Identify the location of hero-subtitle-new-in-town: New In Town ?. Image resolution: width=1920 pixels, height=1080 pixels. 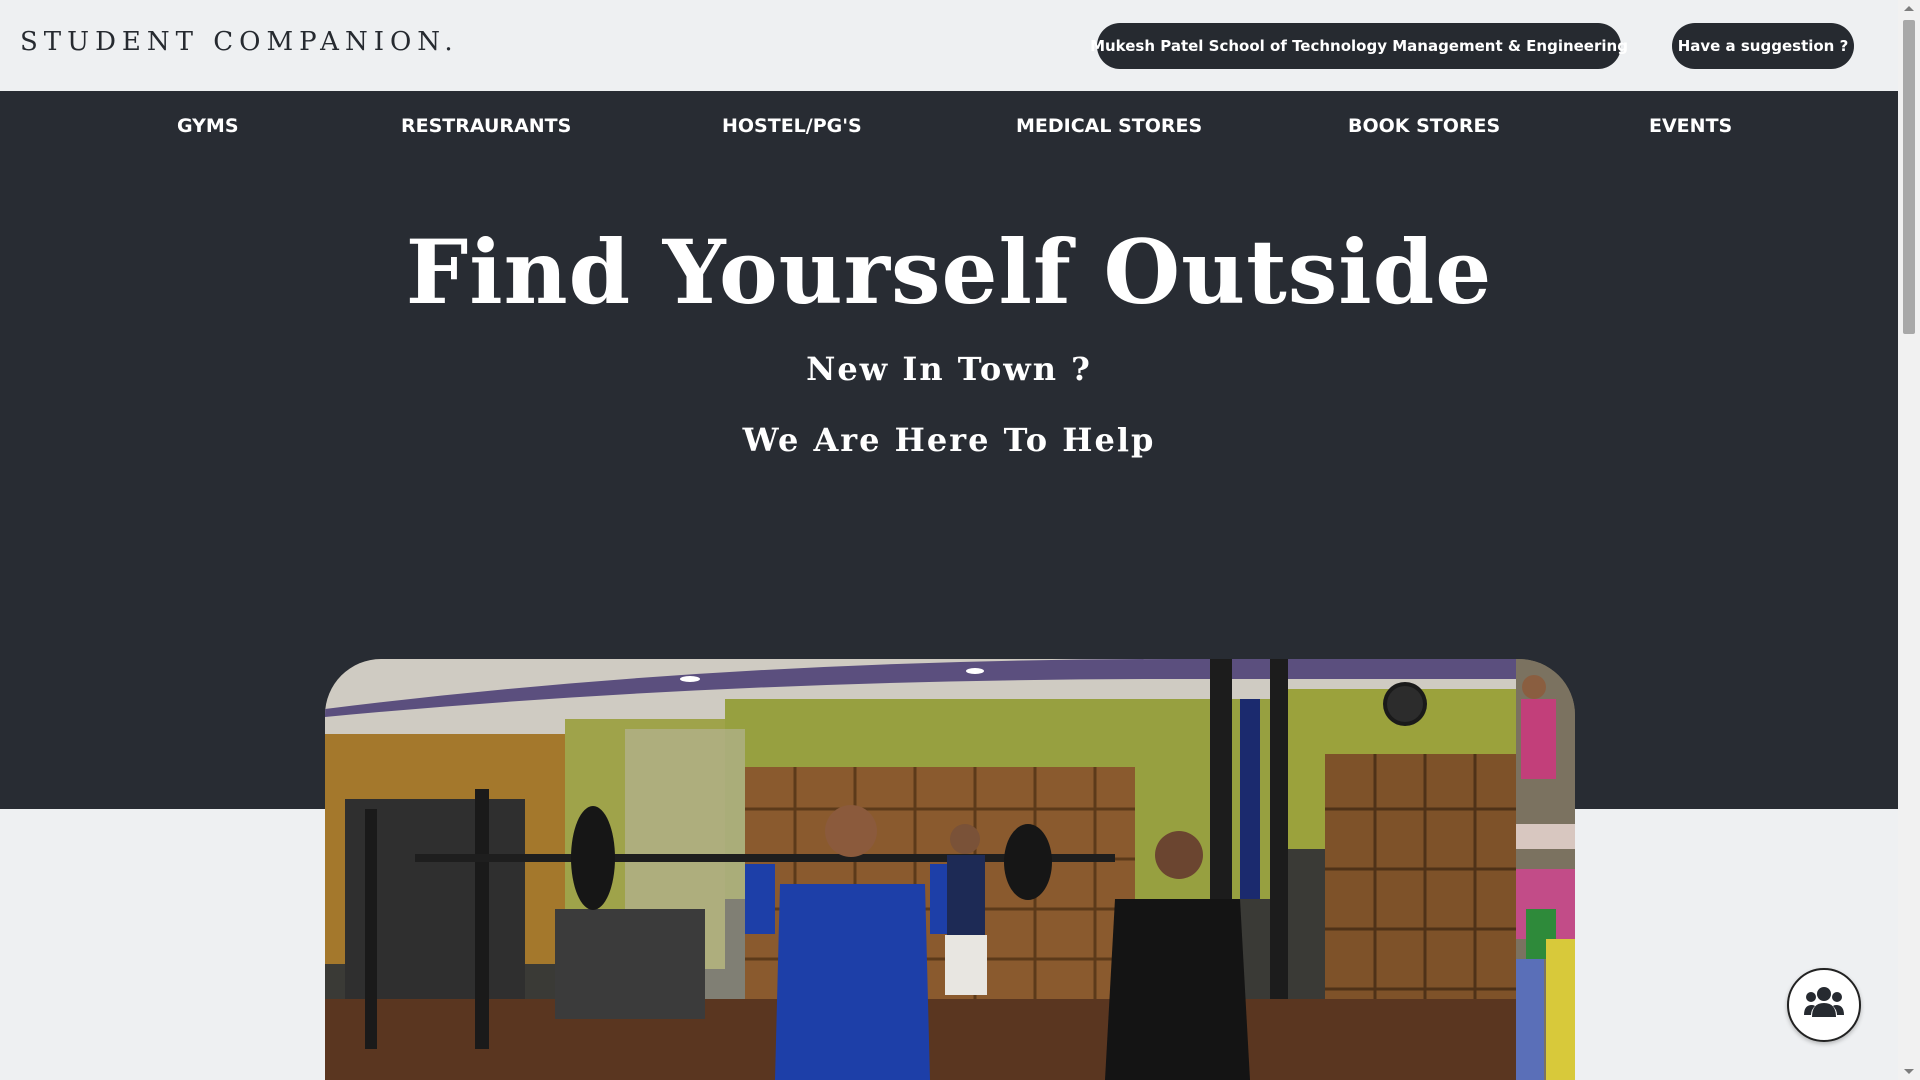
(949, 369).